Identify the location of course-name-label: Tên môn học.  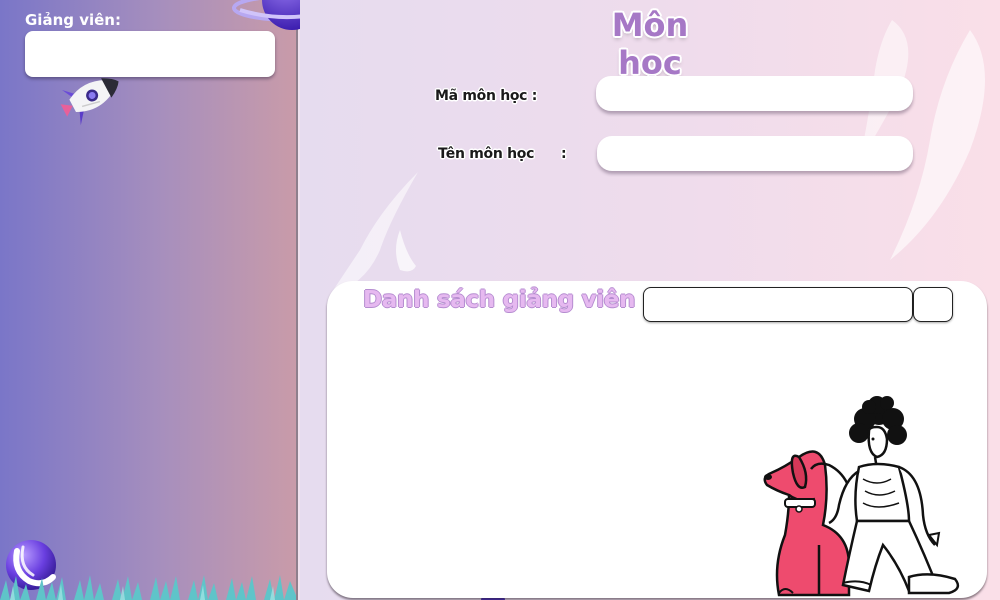
(486, 154).